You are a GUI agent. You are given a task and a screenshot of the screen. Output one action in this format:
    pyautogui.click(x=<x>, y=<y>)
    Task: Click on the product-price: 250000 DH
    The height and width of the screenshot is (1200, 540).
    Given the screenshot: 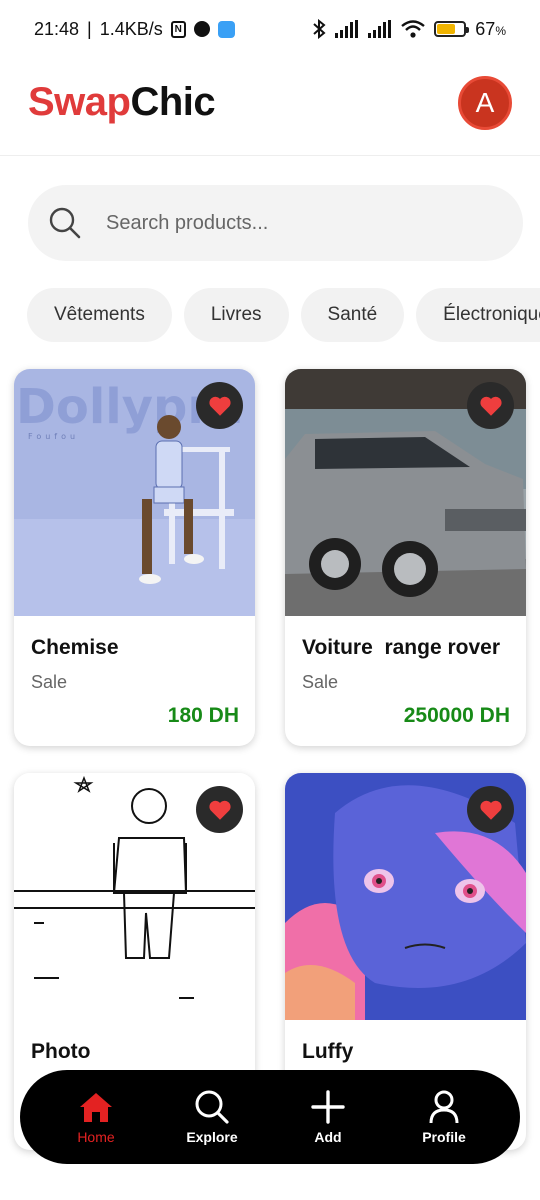 What is the action you would take?
    pyautogui.click(x=456, y=715)
    